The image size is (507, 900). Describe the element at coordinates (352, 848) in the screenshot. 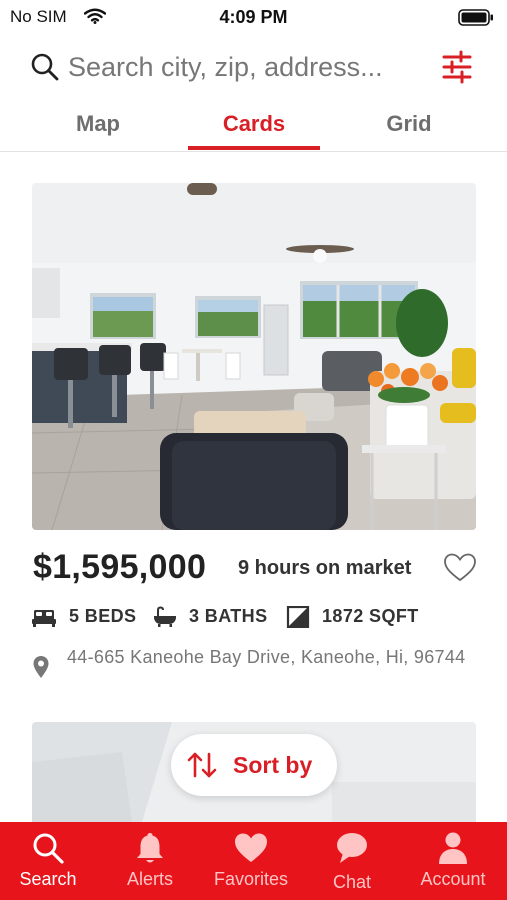

I see `chat-icon` at that location.